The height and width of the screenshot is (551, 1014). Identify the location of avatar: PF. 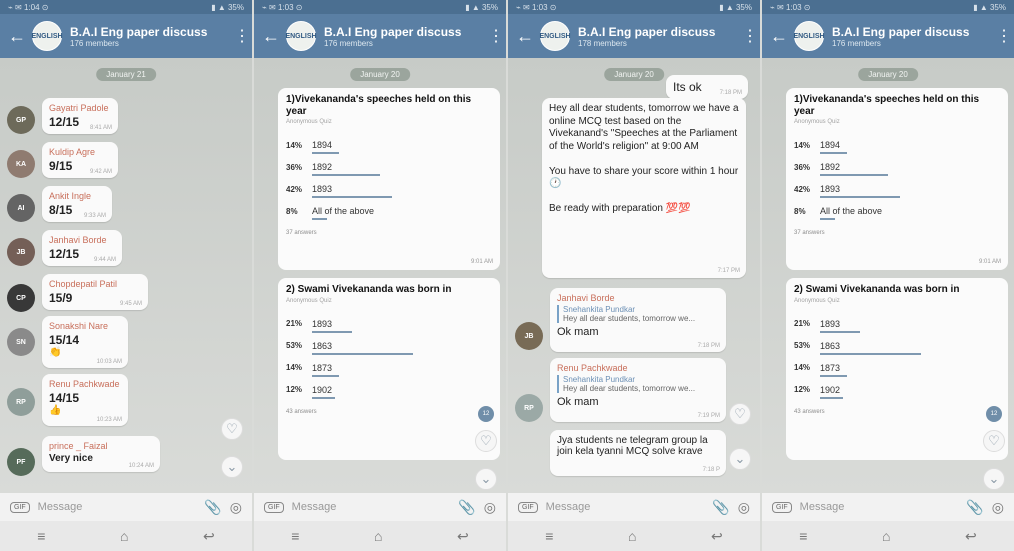
(21, 462).